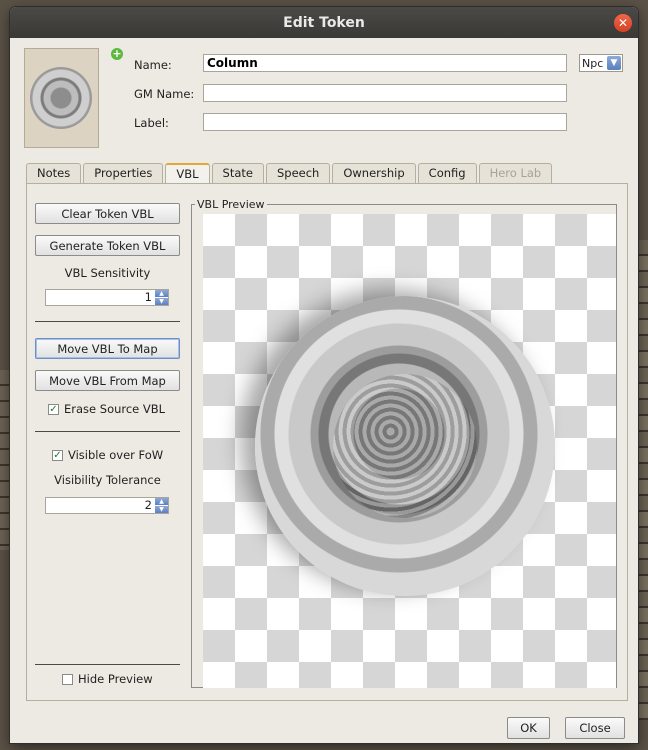  Describe the element at coordinates (385, 122) in the screenshot. I see `label-input` at that location.